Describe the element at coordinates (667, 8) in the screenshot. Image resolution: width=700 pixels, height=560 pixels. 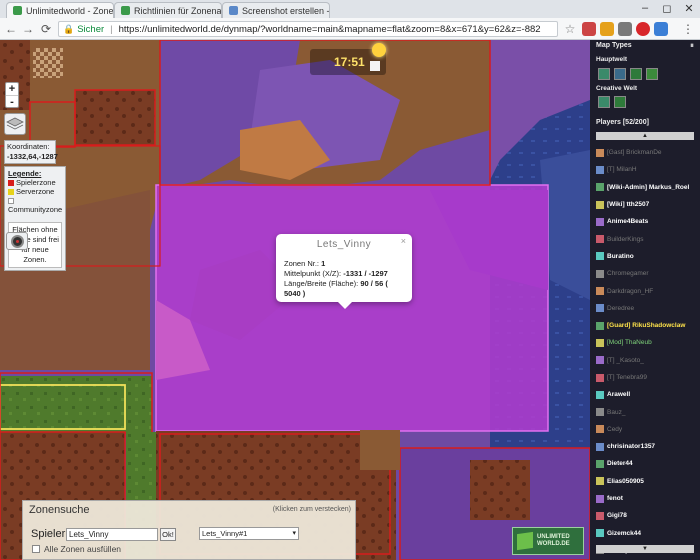
I see `maximize-button: ◻` at that location.